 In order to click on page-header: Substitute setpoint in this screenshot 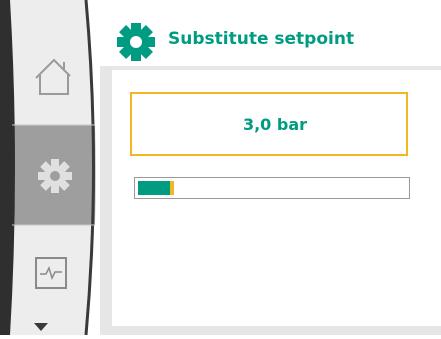, I will do `click(276, 40)`.